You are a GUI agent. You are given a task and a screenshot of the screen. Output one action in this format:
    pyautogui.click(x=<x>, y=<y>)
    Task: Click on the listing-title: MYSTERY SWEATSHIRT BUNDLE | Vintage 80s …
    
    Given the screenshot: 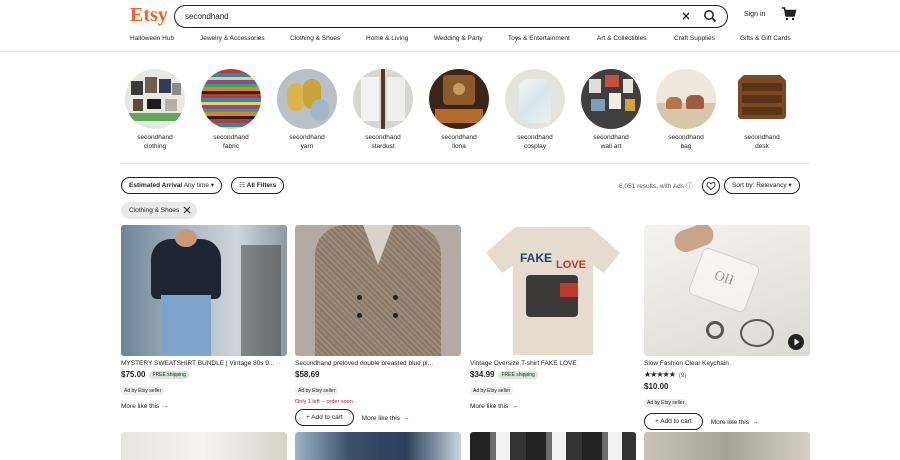 What is the action you would take?
    pyautogui.click(x=204, y=363)
    